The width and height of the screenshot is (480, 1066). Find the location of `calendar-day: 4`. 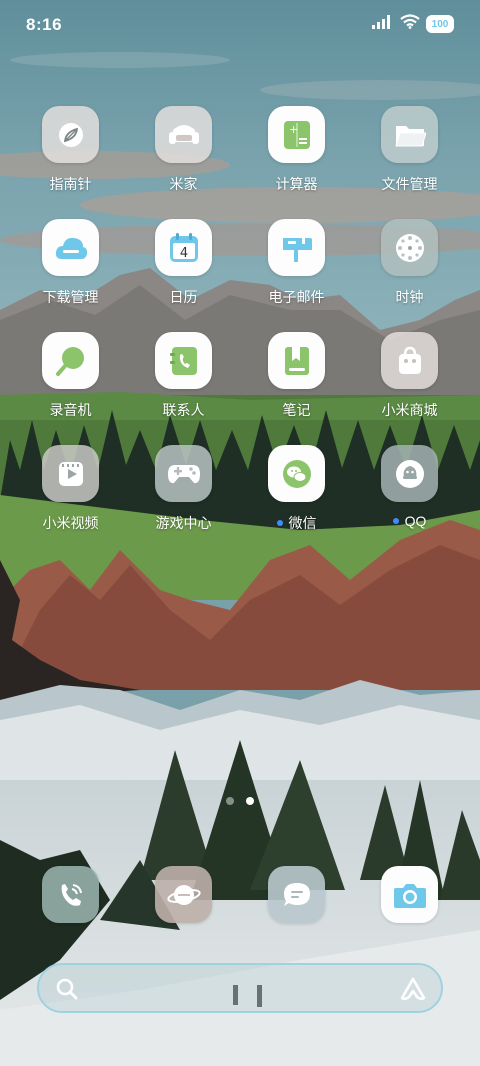

calendar-day: 4 is located at coordinates (183, 253).